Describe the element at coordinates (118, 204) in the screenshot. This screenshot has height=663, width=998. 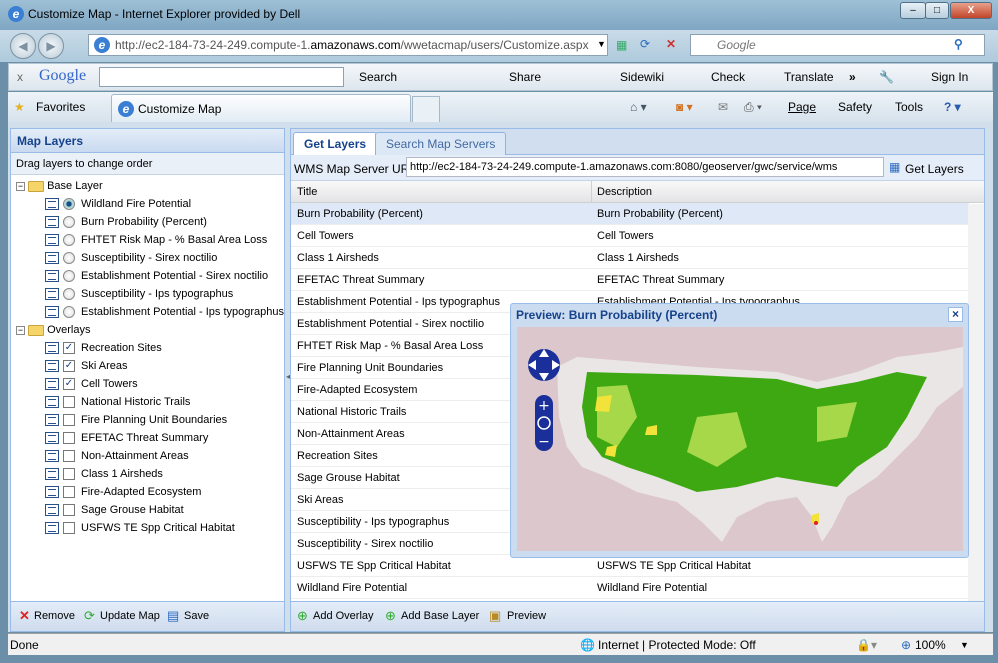
I see `layer-item: Wildland Fire Potential` at that location.